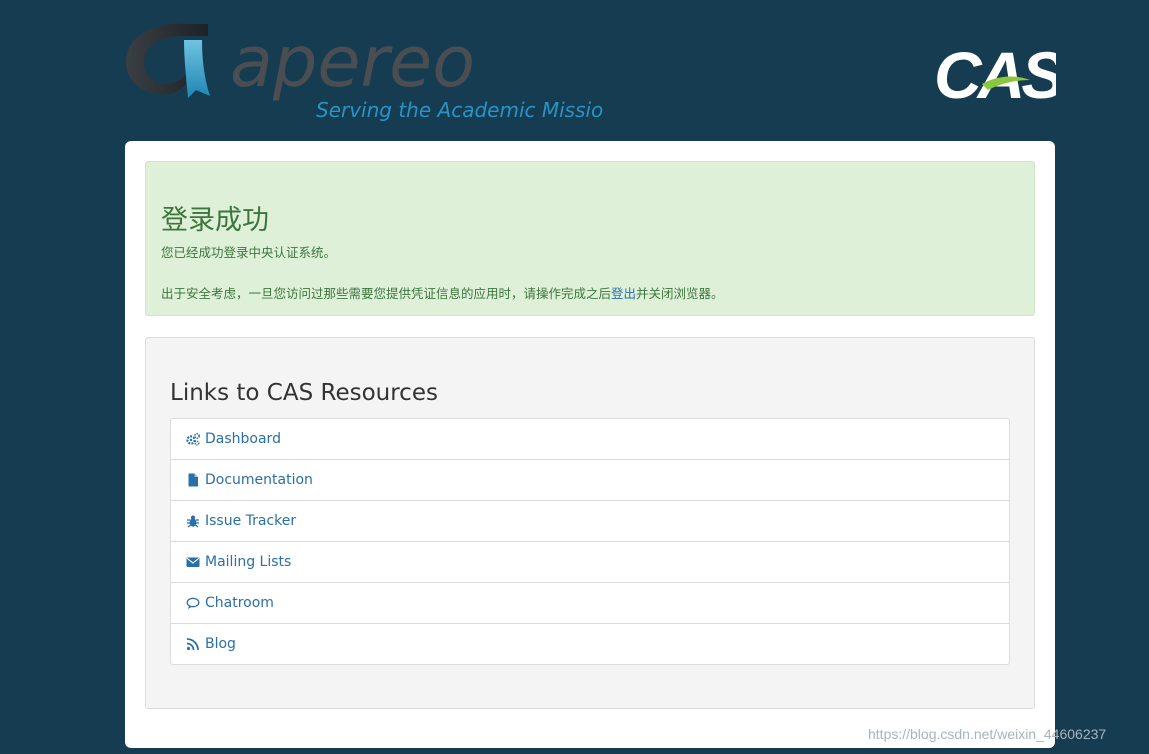  What do you see at coordinates (215, 220) in the screenshot?
I see `alert-title: 登录成功` at bounding box center [215, 220].